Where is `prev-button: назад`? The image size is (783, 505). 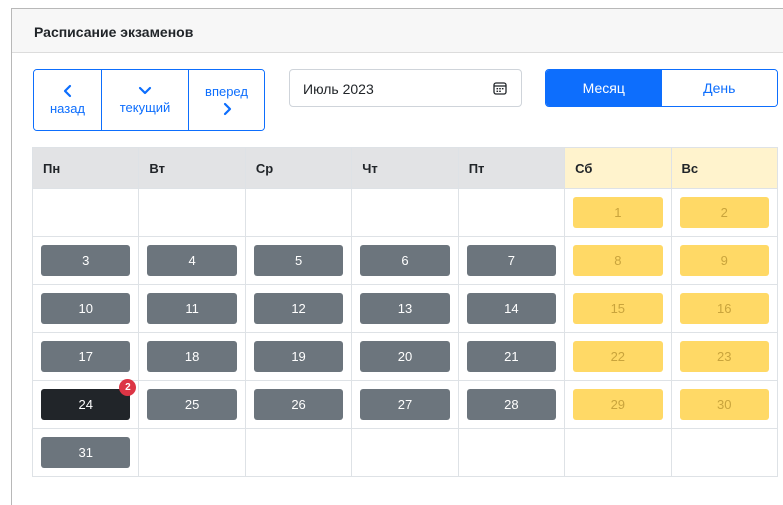
prev-button: назад is located at coordinates (67, 100).